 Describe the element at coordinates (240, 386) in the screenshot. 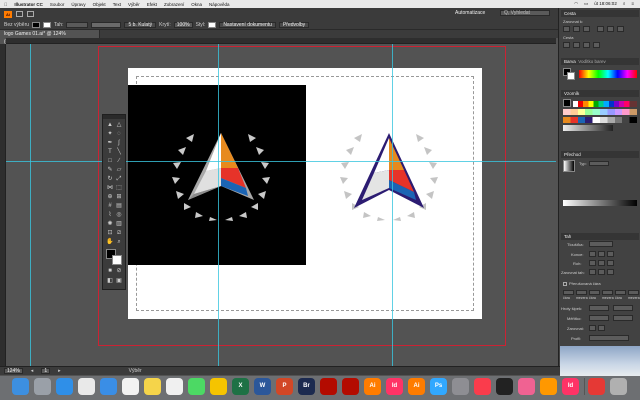

I see `dock-excel-icon: X` at that location.